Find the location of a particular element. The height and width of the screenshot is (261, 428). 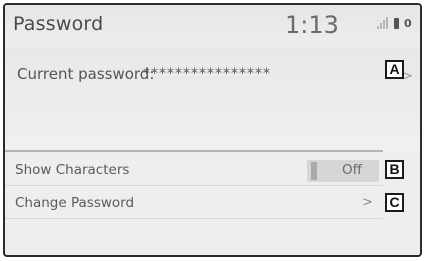

clock: 1:13 is located at coordinates (312, 25).